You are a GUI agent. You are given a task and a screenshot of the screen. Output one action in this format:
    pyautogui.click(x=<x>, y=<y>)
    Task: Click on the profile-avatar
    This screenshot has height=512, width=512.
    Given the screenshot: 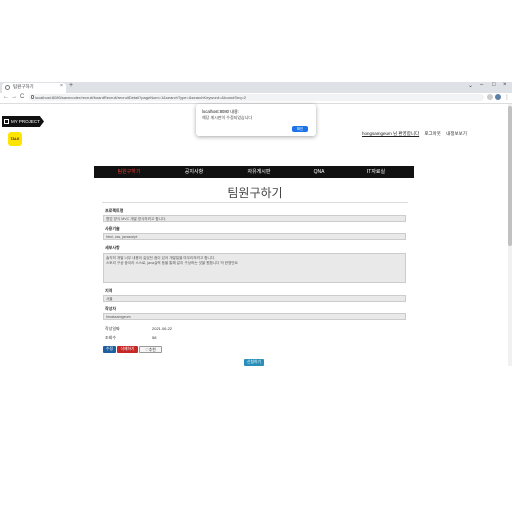 What is the action you would take?
    pyautogui.click(x=498, y=97)
    